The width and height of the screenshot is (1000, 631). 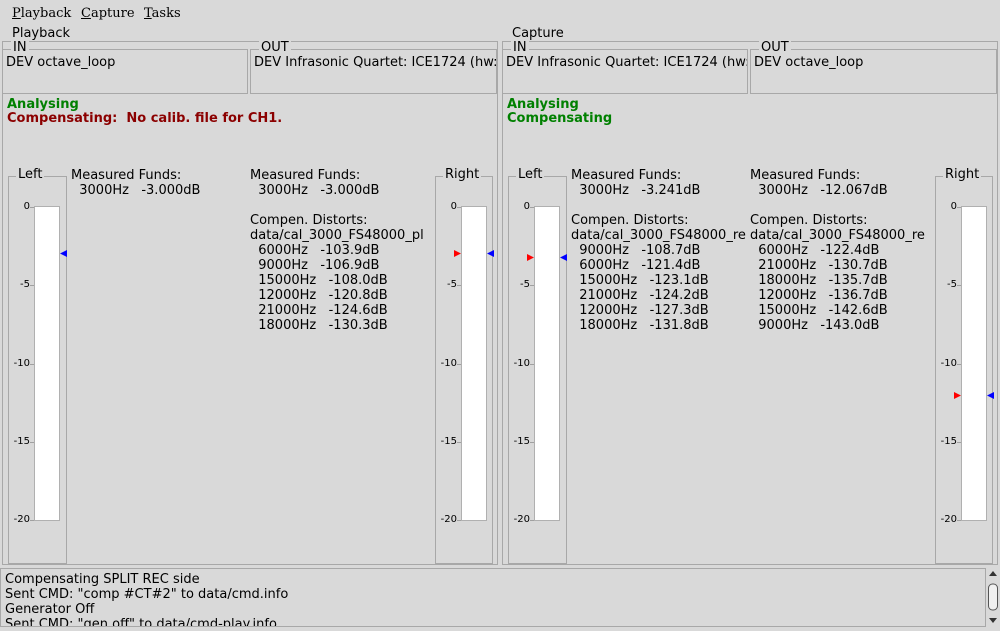 I want to click on log-scrollbar, so click(x=993, y=597).